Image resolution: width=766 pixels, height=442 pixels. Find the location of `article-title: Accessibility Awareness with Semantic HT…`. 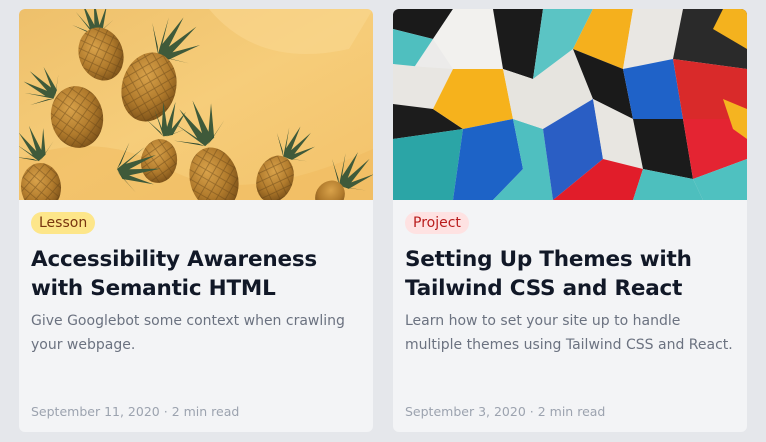

article-title: Accessibility Awareness with Semantic HT… is located at coordinates (196, 274).